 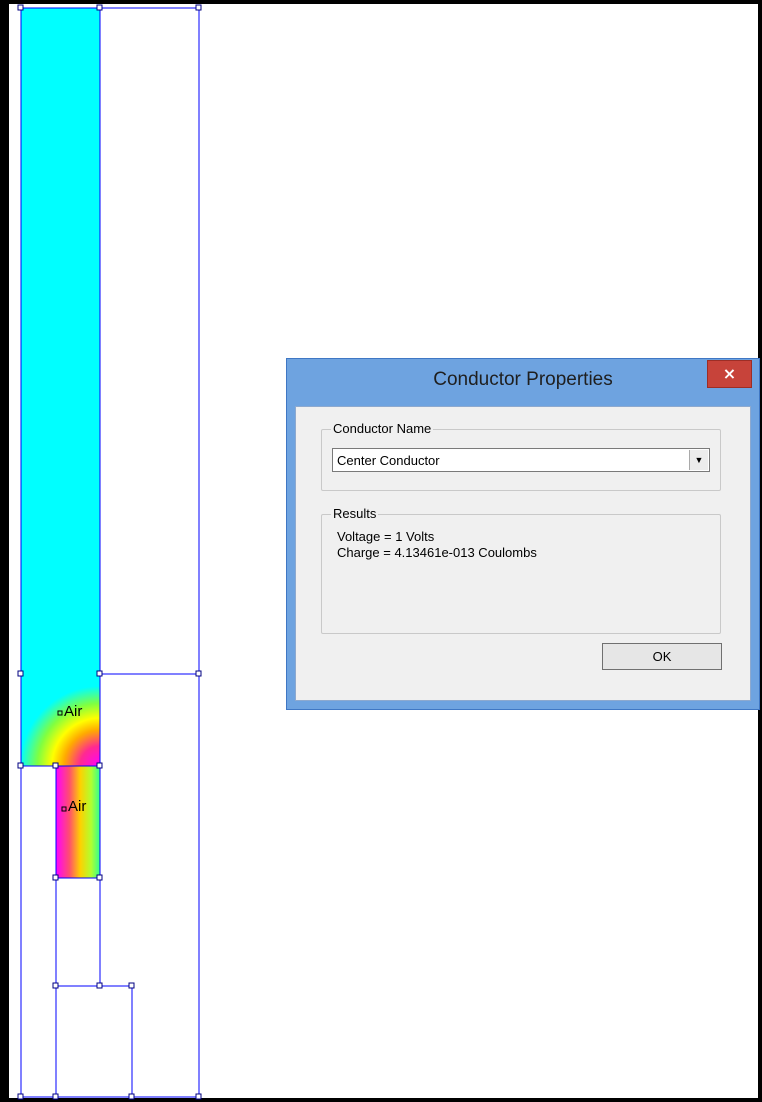 What do you see at coordinates (437, 552) in the screenshot?
I see `charge-result: Charge = 4.13461e-013 Coulombs` at bounding box center [437, 552].